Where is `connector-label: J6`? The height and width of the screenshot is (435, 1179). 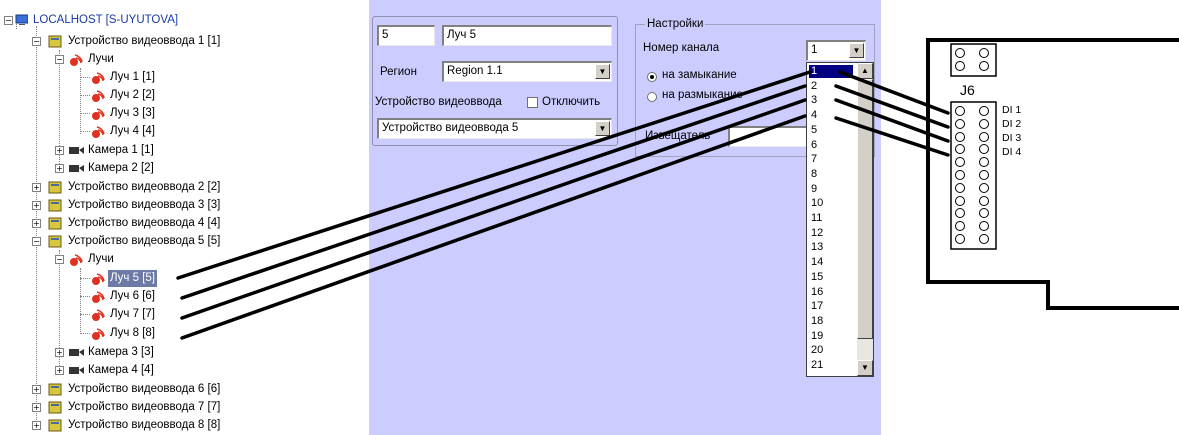
connector-label: J6 is located at coordinates (967, 90).